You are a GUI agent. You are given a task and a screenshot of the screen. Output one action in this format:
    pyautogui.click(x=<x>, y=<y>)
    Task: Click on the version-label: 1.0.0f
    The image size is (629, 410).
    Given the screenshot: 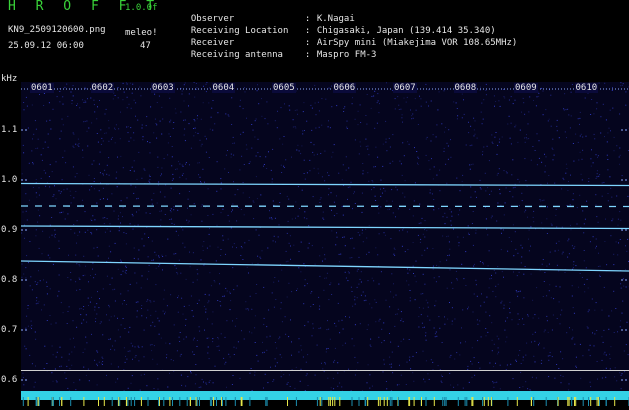 What is the action you would take?
    pyautogui.click(x=141, y=8)
    